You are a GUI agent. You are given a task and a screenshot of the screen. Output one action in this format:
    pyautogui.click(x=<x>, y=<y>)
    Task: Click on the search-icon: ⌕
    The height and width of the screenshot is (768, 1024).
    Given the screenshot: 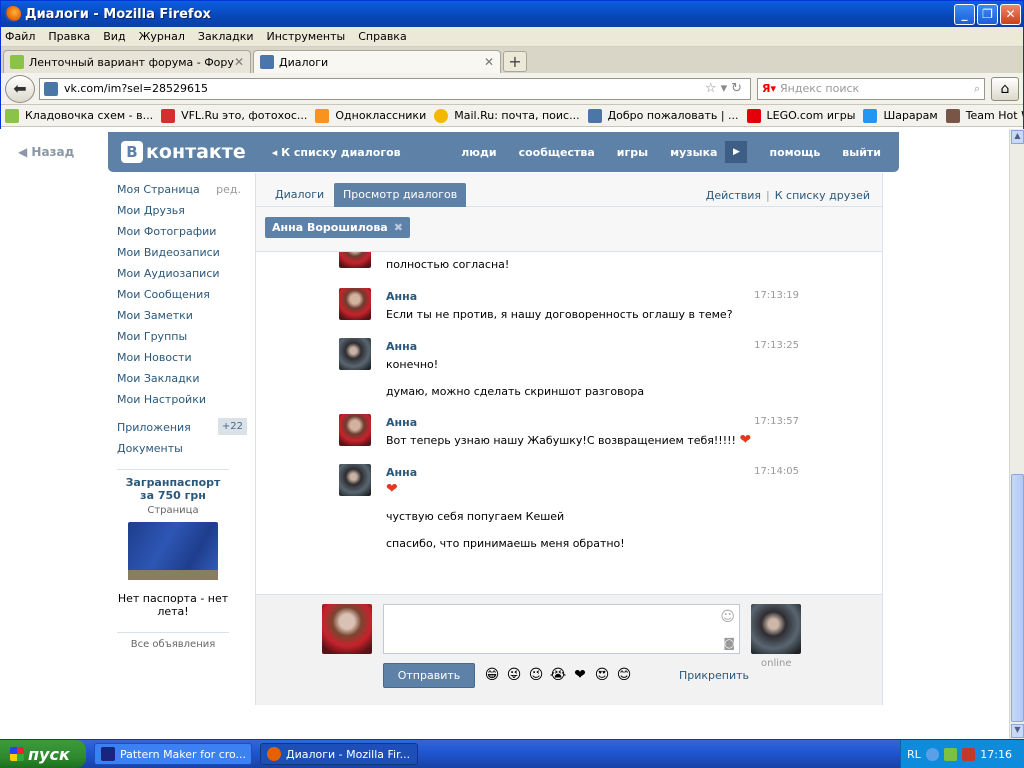 What is the action you would take?
    pyautogui.click(x=977, y=89)
    